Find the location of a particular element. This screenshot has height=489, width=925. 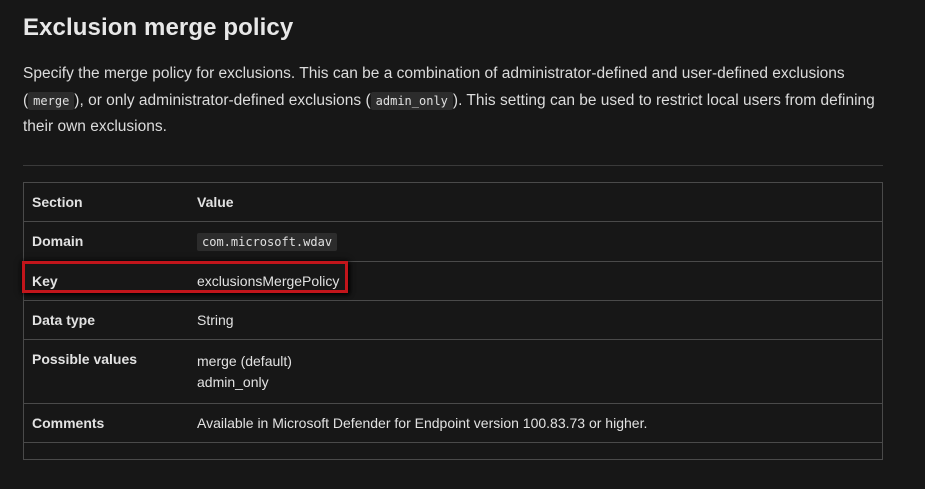

header-section: Section is located at coordinates (106, 202).